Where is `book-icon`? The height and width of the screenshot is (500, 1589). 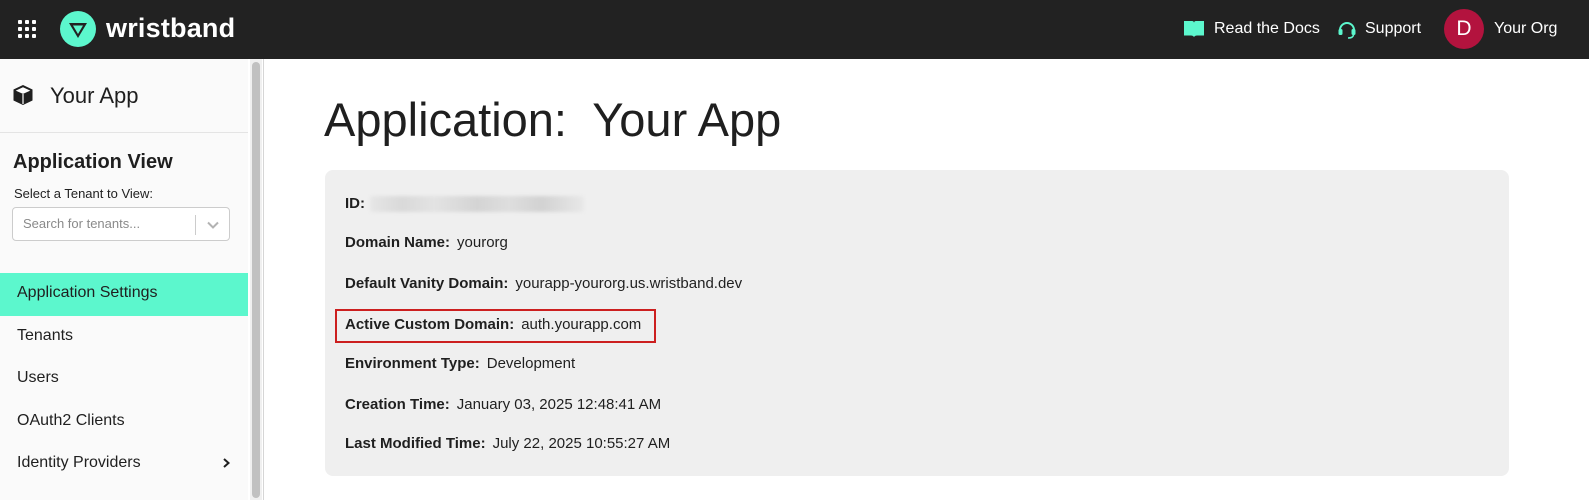
book-icon is located at coordinates (1194, 29).